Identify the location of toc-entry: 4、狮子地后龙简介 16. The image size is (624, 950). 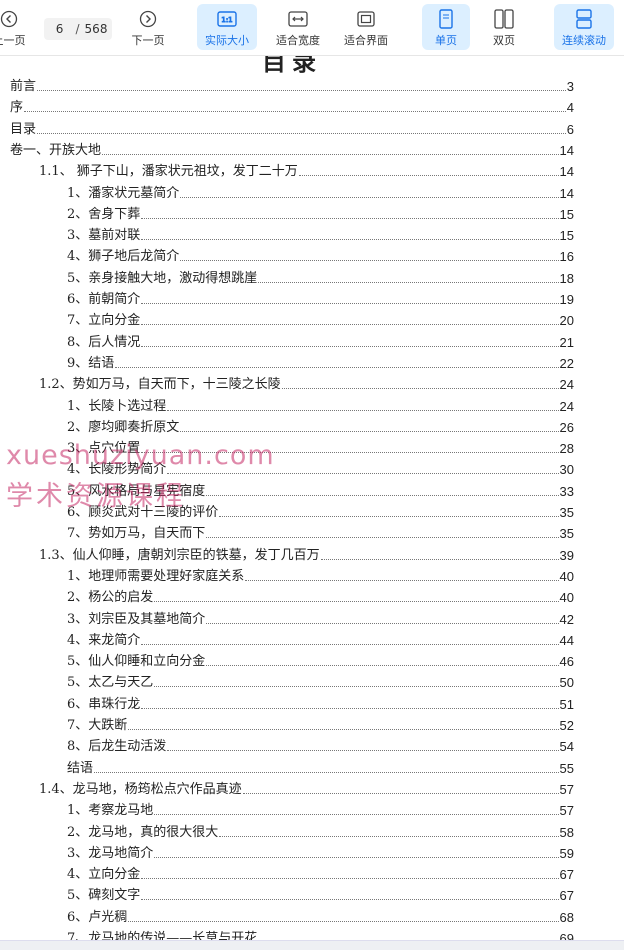
(320, 254).